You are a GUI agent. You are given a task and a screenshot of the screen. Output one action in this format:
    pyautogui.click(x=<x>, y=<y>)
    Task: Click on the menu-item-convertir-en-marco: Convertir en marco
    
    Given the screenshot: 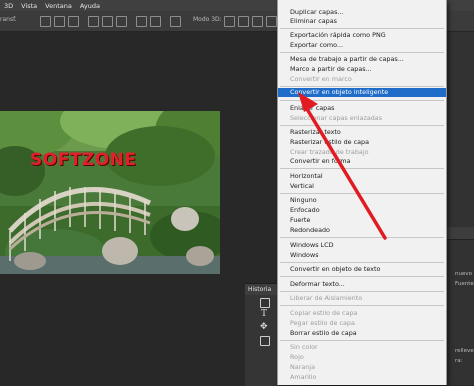 What is the action you would take?
    pyautogui.click(x=321, y=79)
    